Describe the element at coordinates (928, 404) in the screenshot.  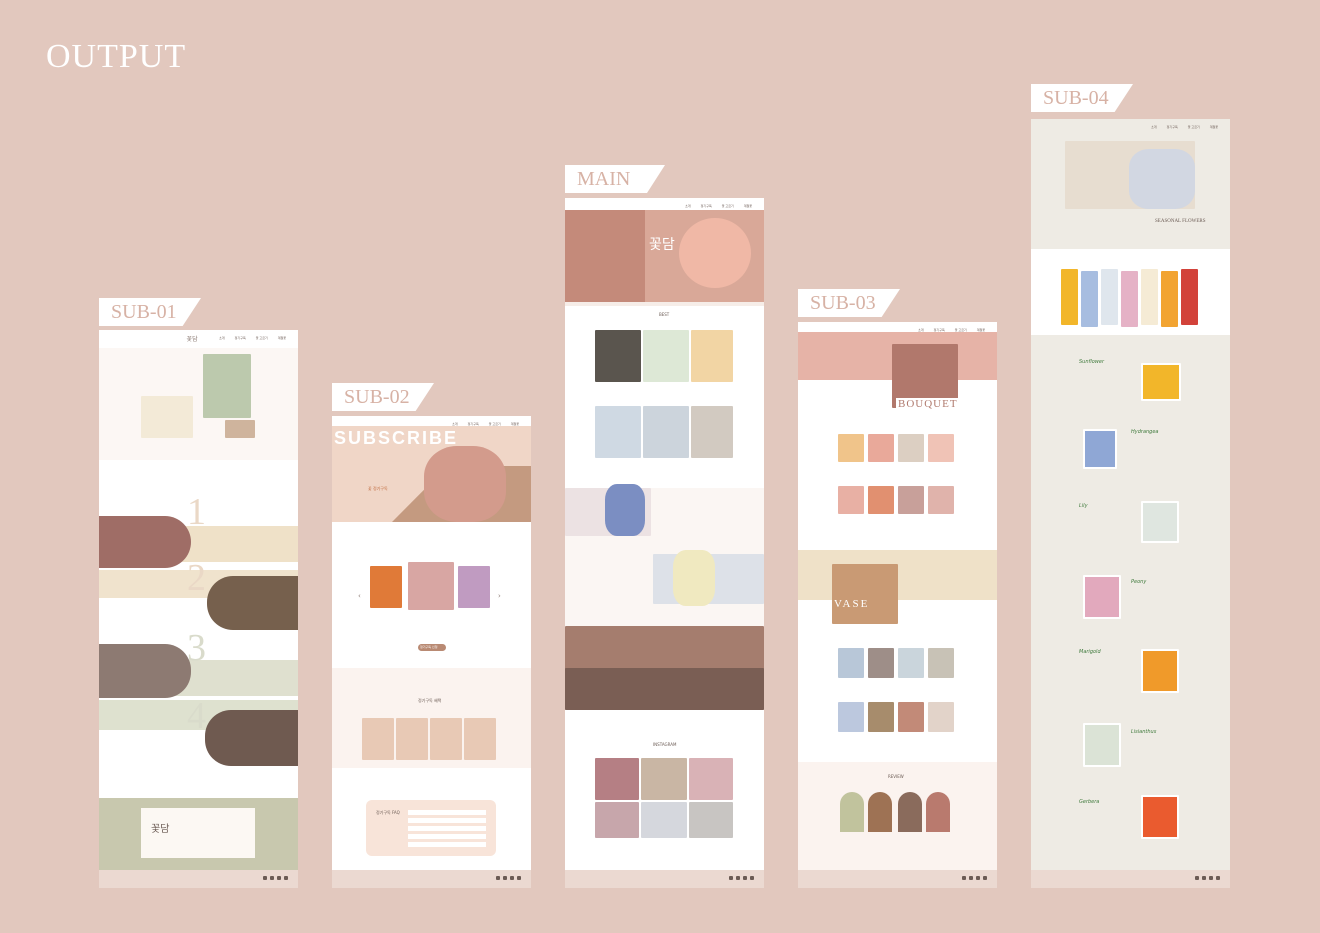
I see `bouquet-title: BOUQUET` at that location.